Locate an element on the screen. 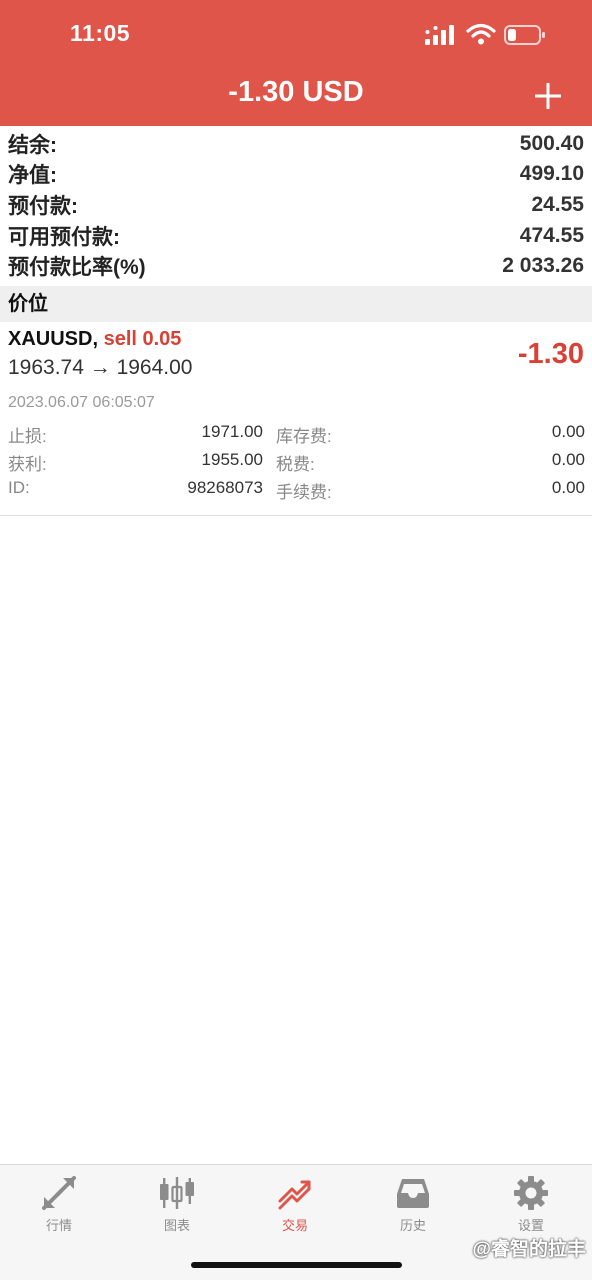 Image resolution: width=592 pixels, height=1280 pixels. watermark: @睿智的拉丰 is located at coordinates (529, 1249).